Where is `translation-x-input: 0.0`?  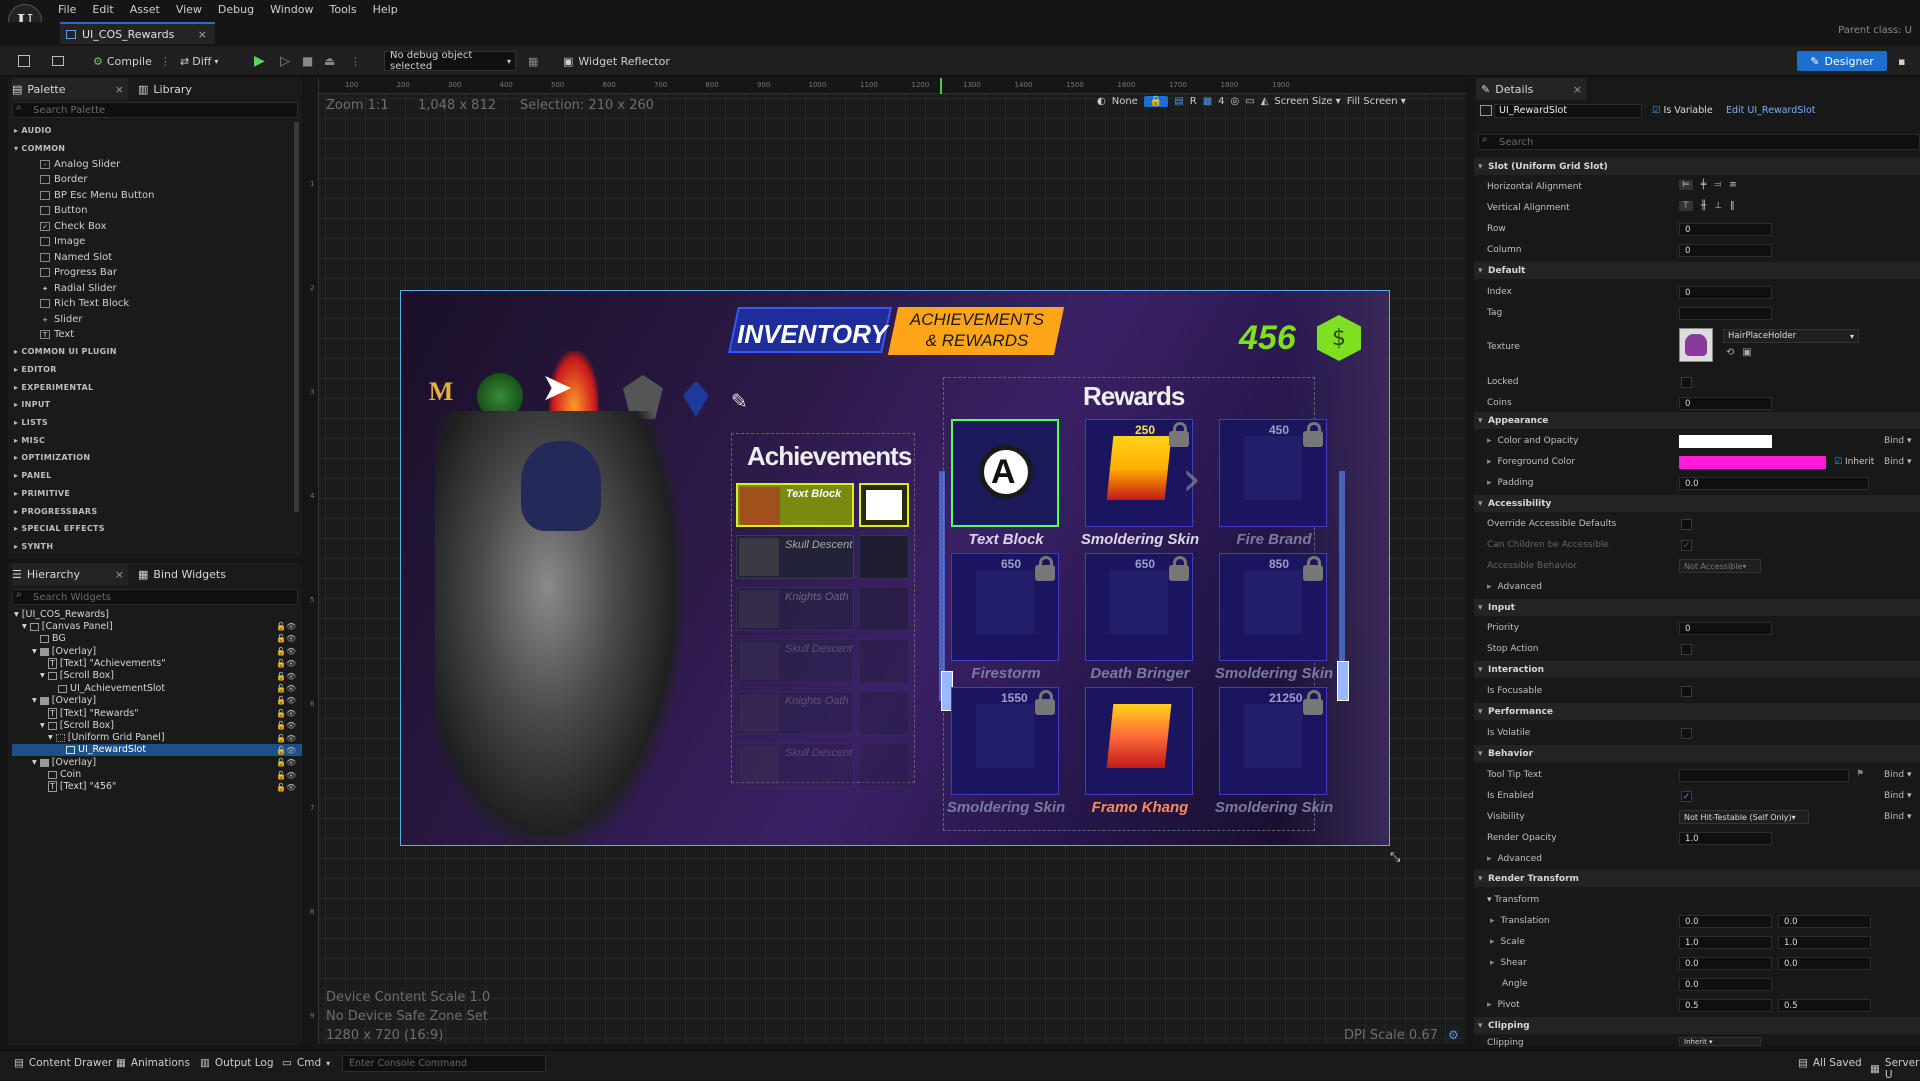
translation-x-input: 0.0 is located at coordinates (1725, 921).